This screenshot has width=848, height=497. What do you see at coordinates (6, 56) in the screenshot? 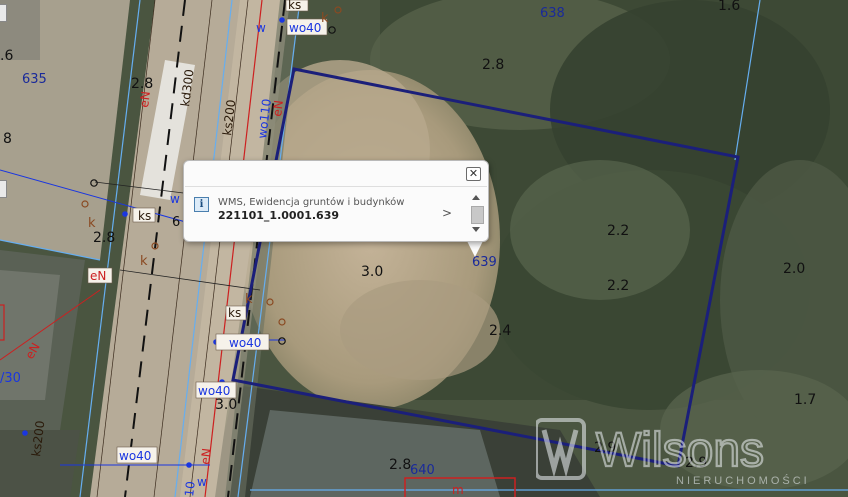
I see `elevation-label: .6` at bounding box center [6, 56].